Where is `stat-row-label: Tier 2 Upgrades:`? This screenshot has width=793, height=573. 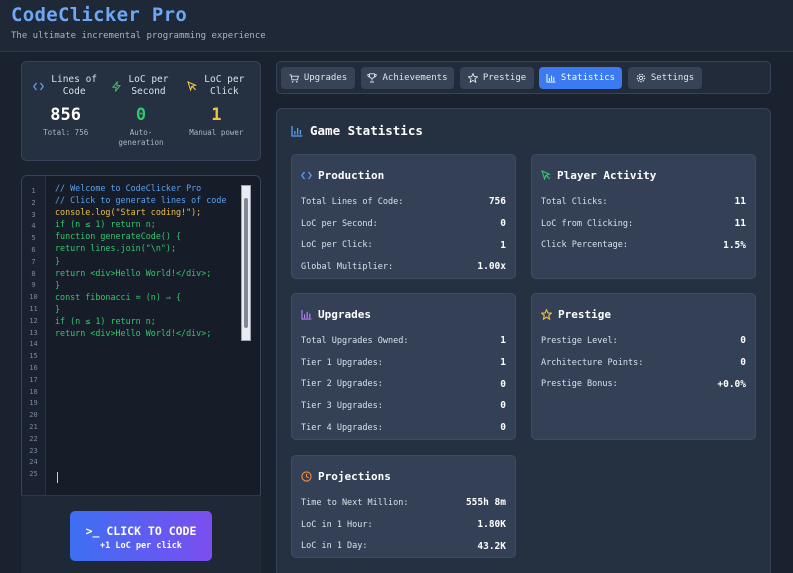
stat-row-label: Tier 2 Upgrades: is located at coordinates (342, 384).